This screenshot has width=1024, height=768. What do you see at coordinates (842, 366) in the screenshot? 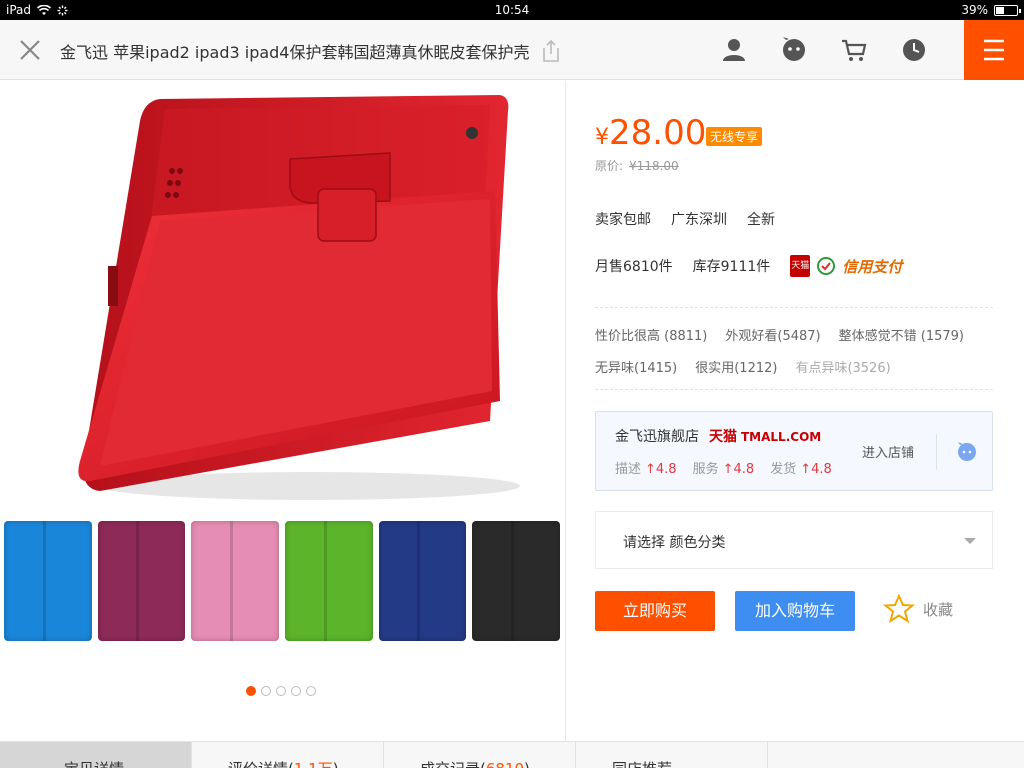
I see `review-tag-negative: 有点异味(3526)` at bounding box center [842, 366].